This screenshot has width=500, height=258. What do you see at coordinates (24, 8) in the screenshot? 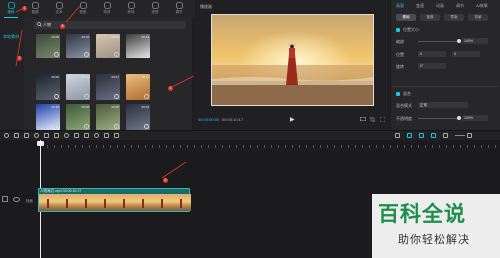
I see `annotation-badge-1: 1` at bounding box center [24, 8].